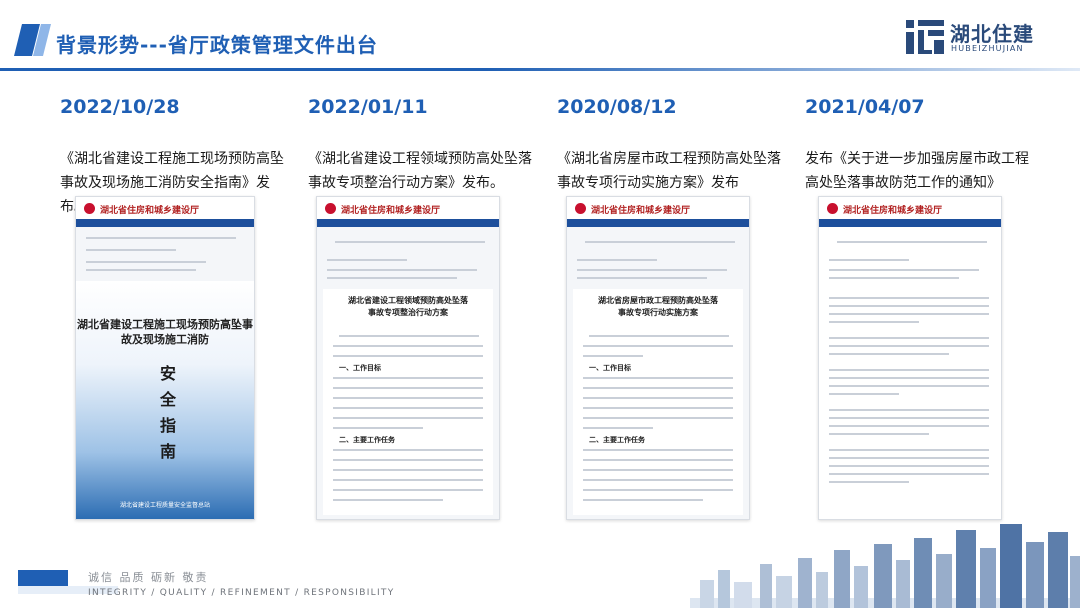  What do you see at coordinates (167, 412) in the screenshot?
I see `cover-big-title: 安全指南` at bounding box center [167, 412].